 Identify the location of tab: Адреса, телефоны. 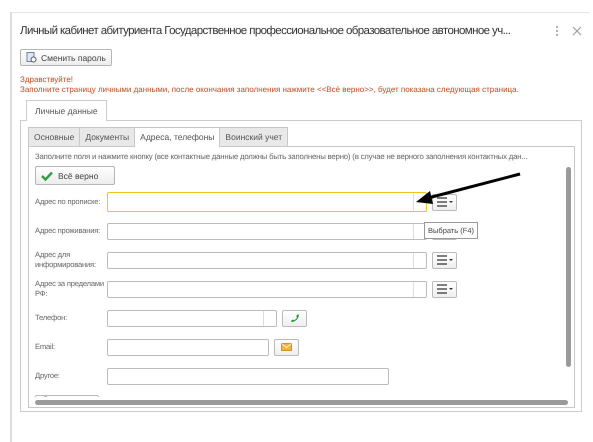
(177, 137).